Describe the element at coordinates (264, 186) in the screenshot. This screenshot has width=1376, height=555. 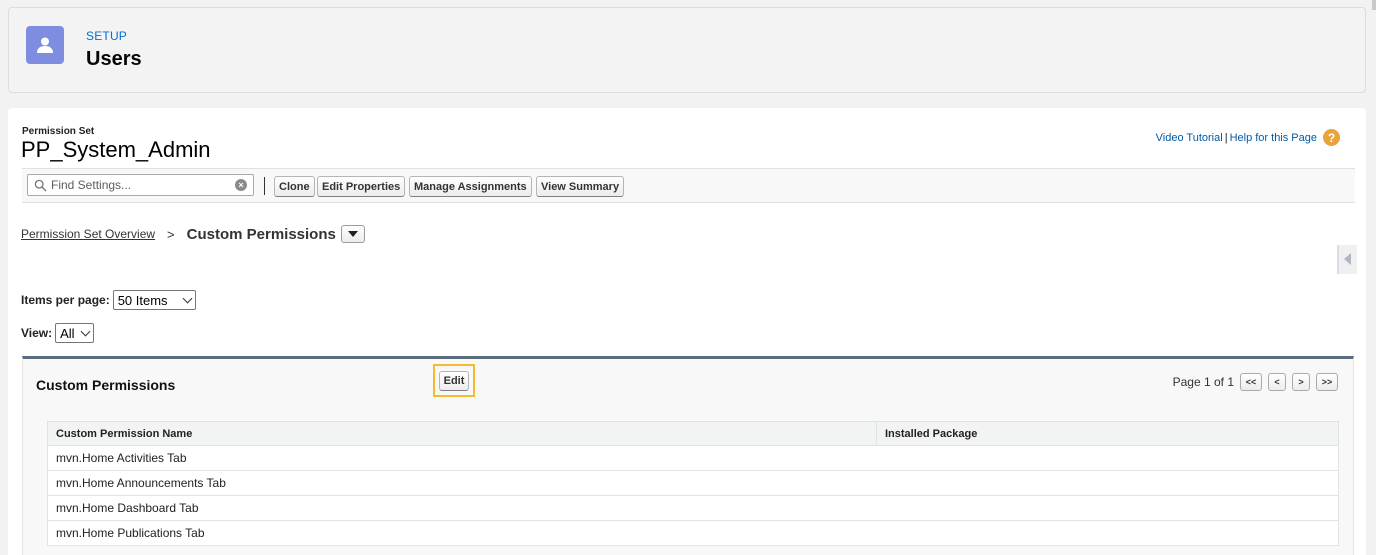
I see `toolbar-divider` at that location.